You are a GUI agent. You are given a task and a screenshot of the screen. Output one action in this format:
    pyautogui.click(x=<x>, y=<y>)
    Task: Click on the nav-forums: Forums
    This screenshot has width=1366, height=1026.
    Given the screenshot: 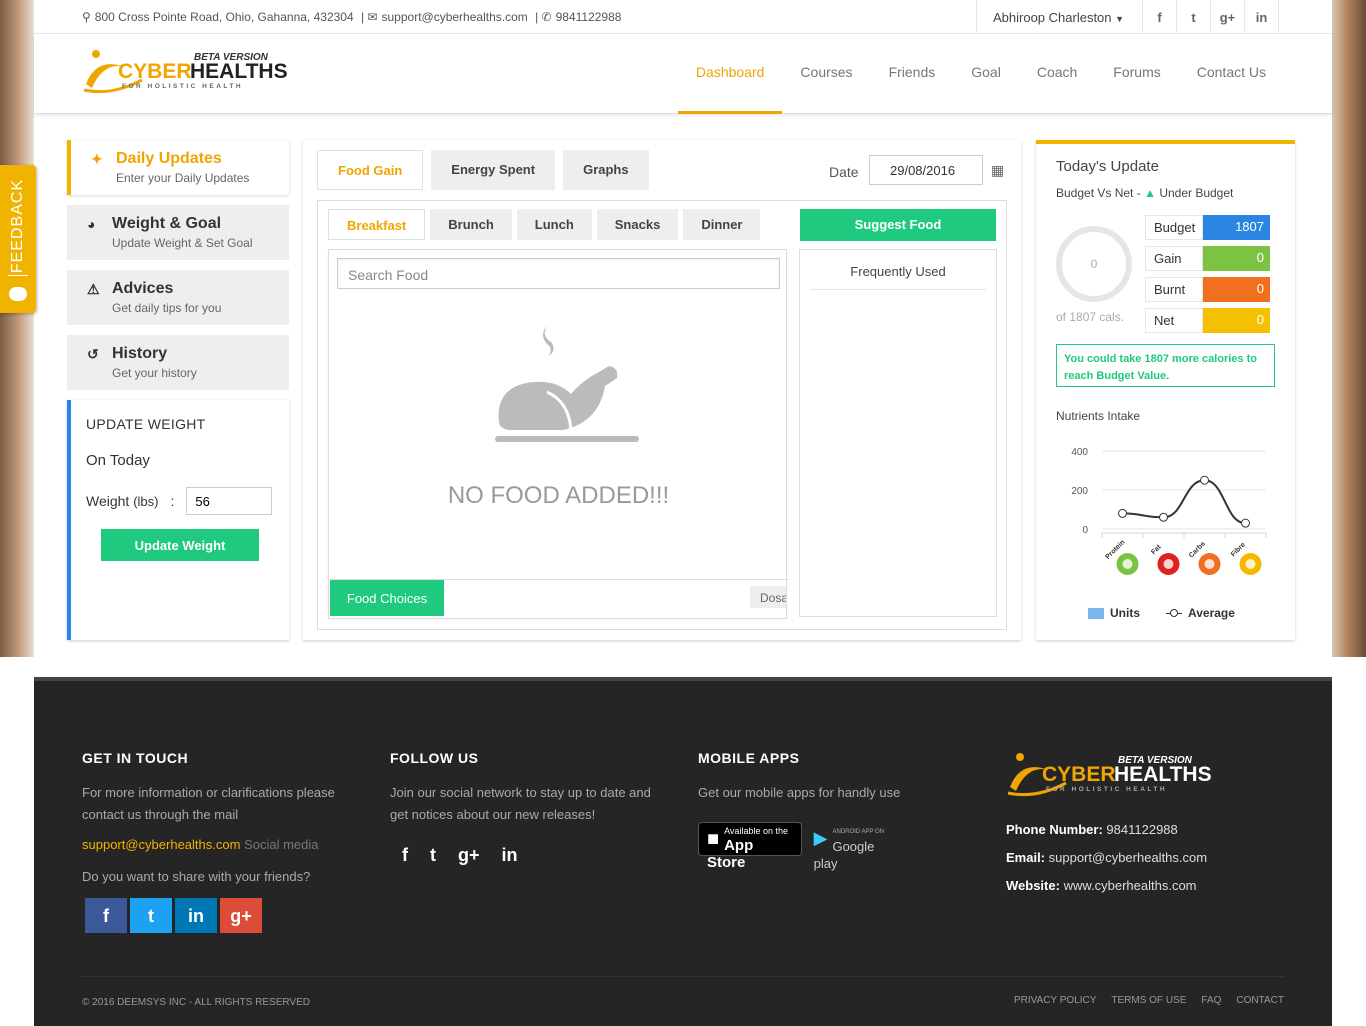 What is the action you would take?
    pyautogui.click(x=1136, y=74)
    